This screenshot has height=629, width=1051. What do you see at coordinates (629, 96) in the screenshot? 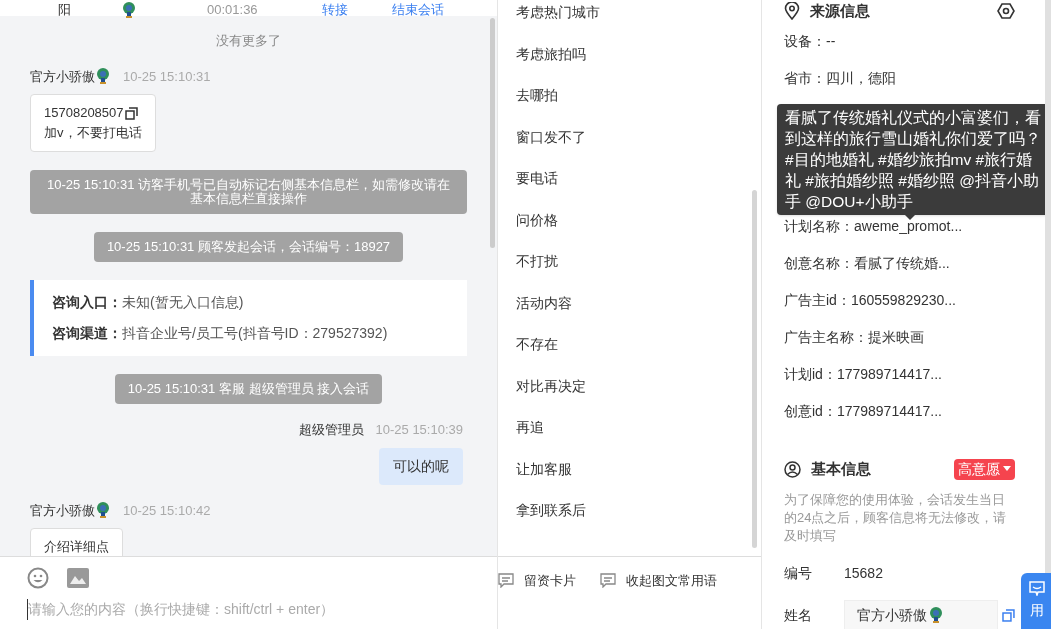
I see `phrase-item: 去哪拍` at bounding box center [629, 96].